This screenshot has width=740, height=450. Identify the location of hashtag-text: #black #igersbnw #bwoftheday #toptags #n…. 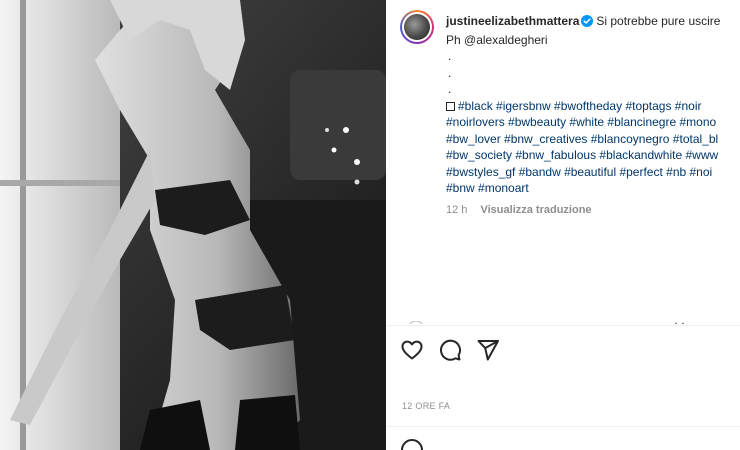
(580, 106).